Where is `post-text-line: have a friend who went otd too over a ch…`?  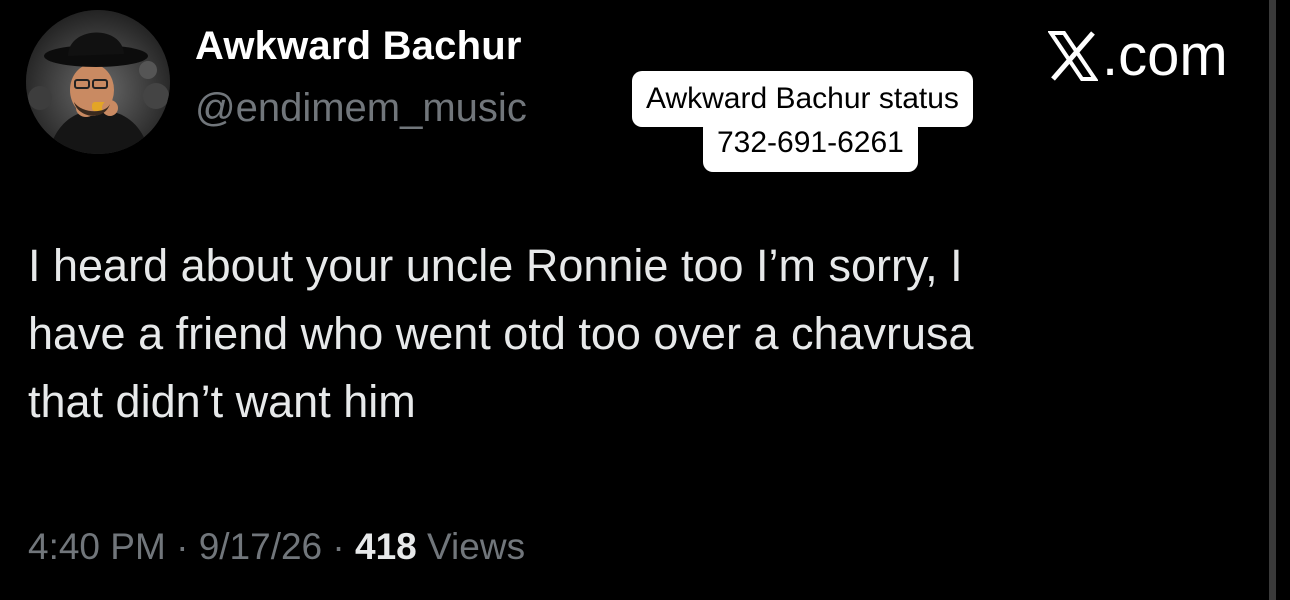 post-text-line: have a friend who went otd too over a ch… is located at coordinates (501, 333).